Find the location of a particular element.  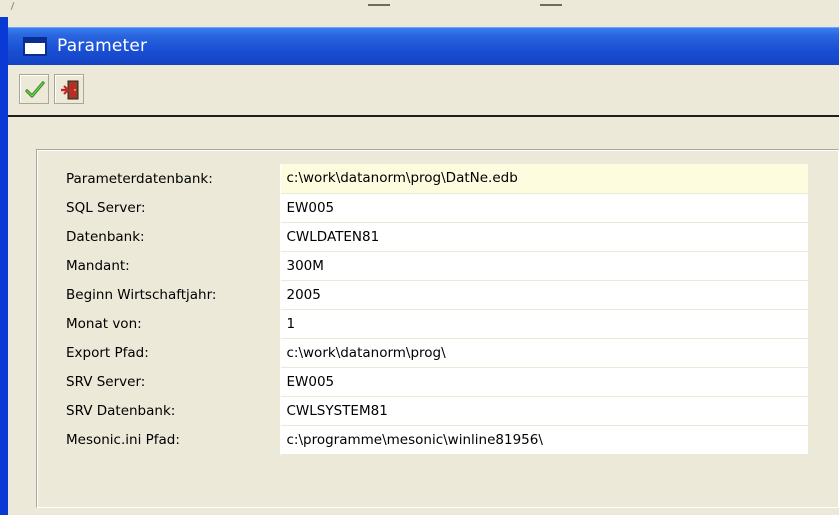

parameter-row: Mandant: 300M is located at coordinates (434, 266).